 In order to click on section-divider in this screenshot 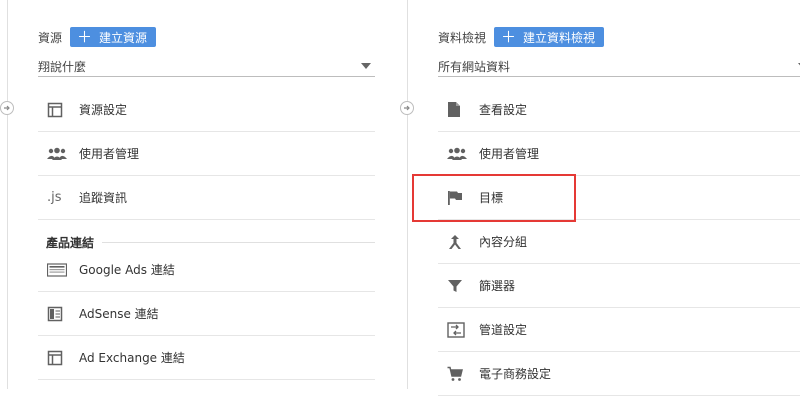, I will do `click(238, 242)`.